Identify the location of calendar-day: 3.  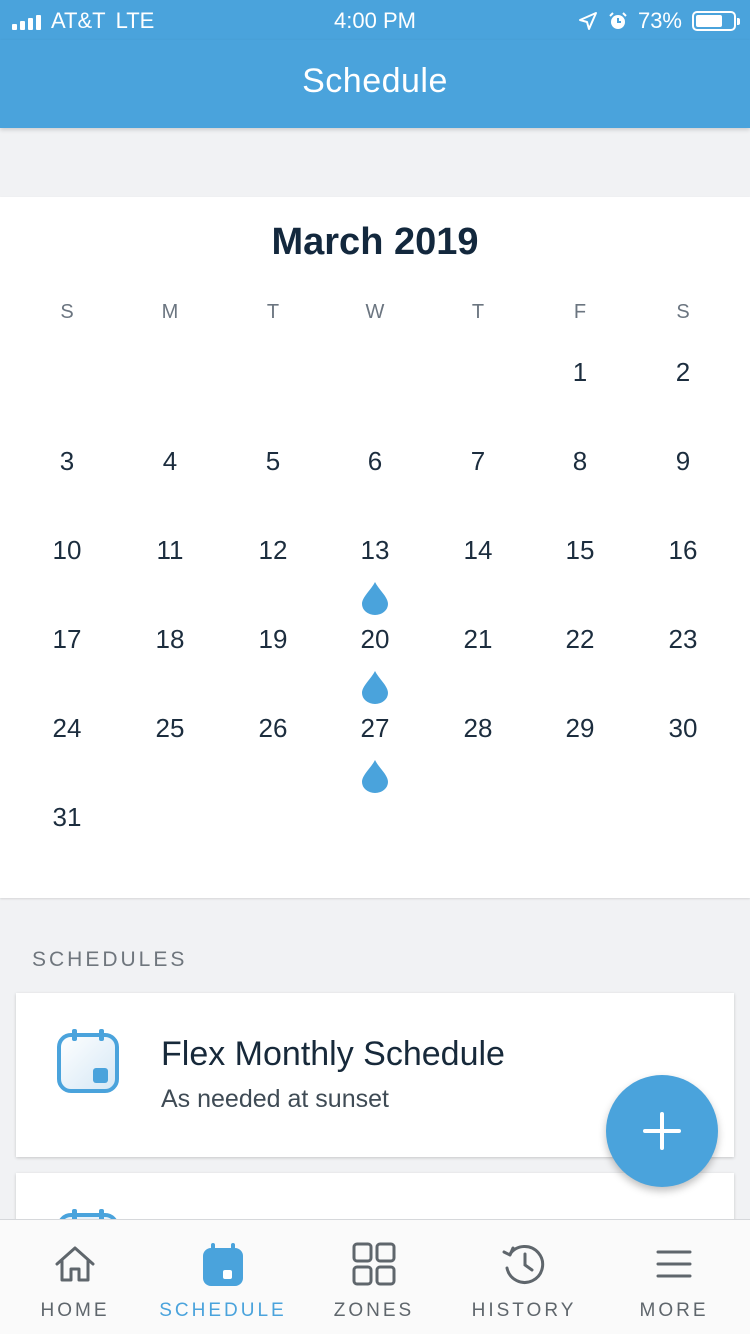
(67, 461).